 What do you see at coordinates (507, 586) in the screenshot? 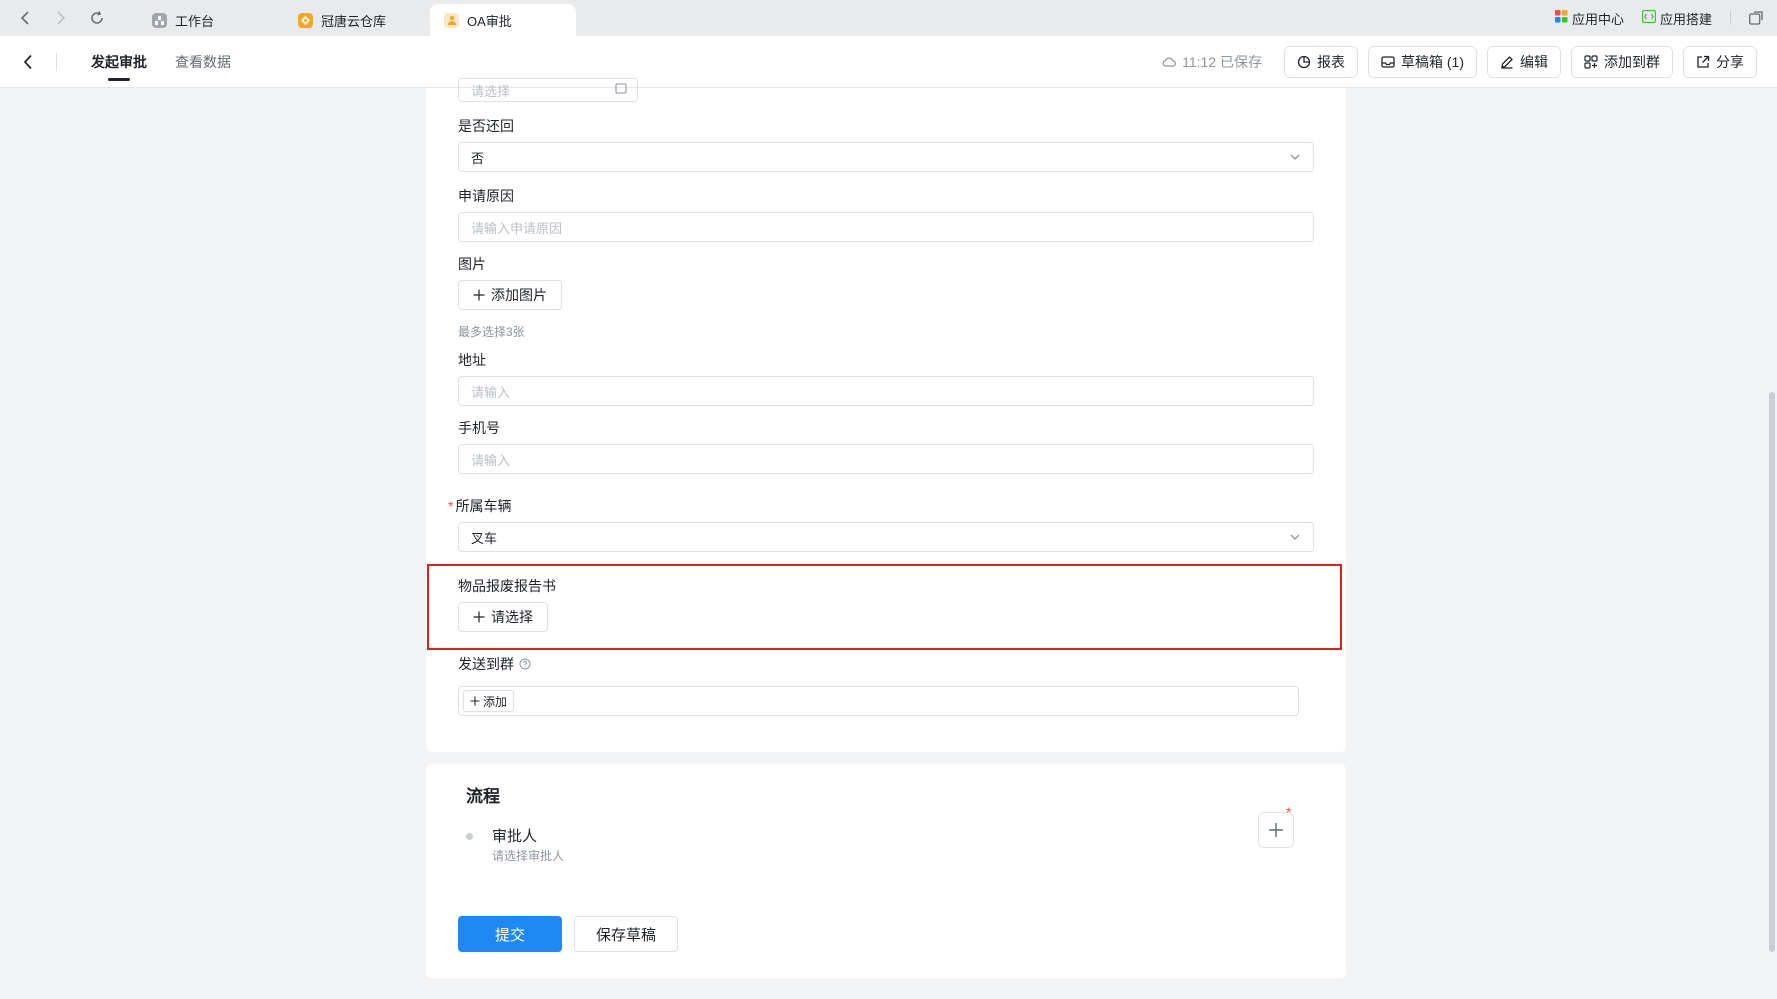
I see `scrap-report-label: 物品报废报告书` at bounding box center [507, 586].